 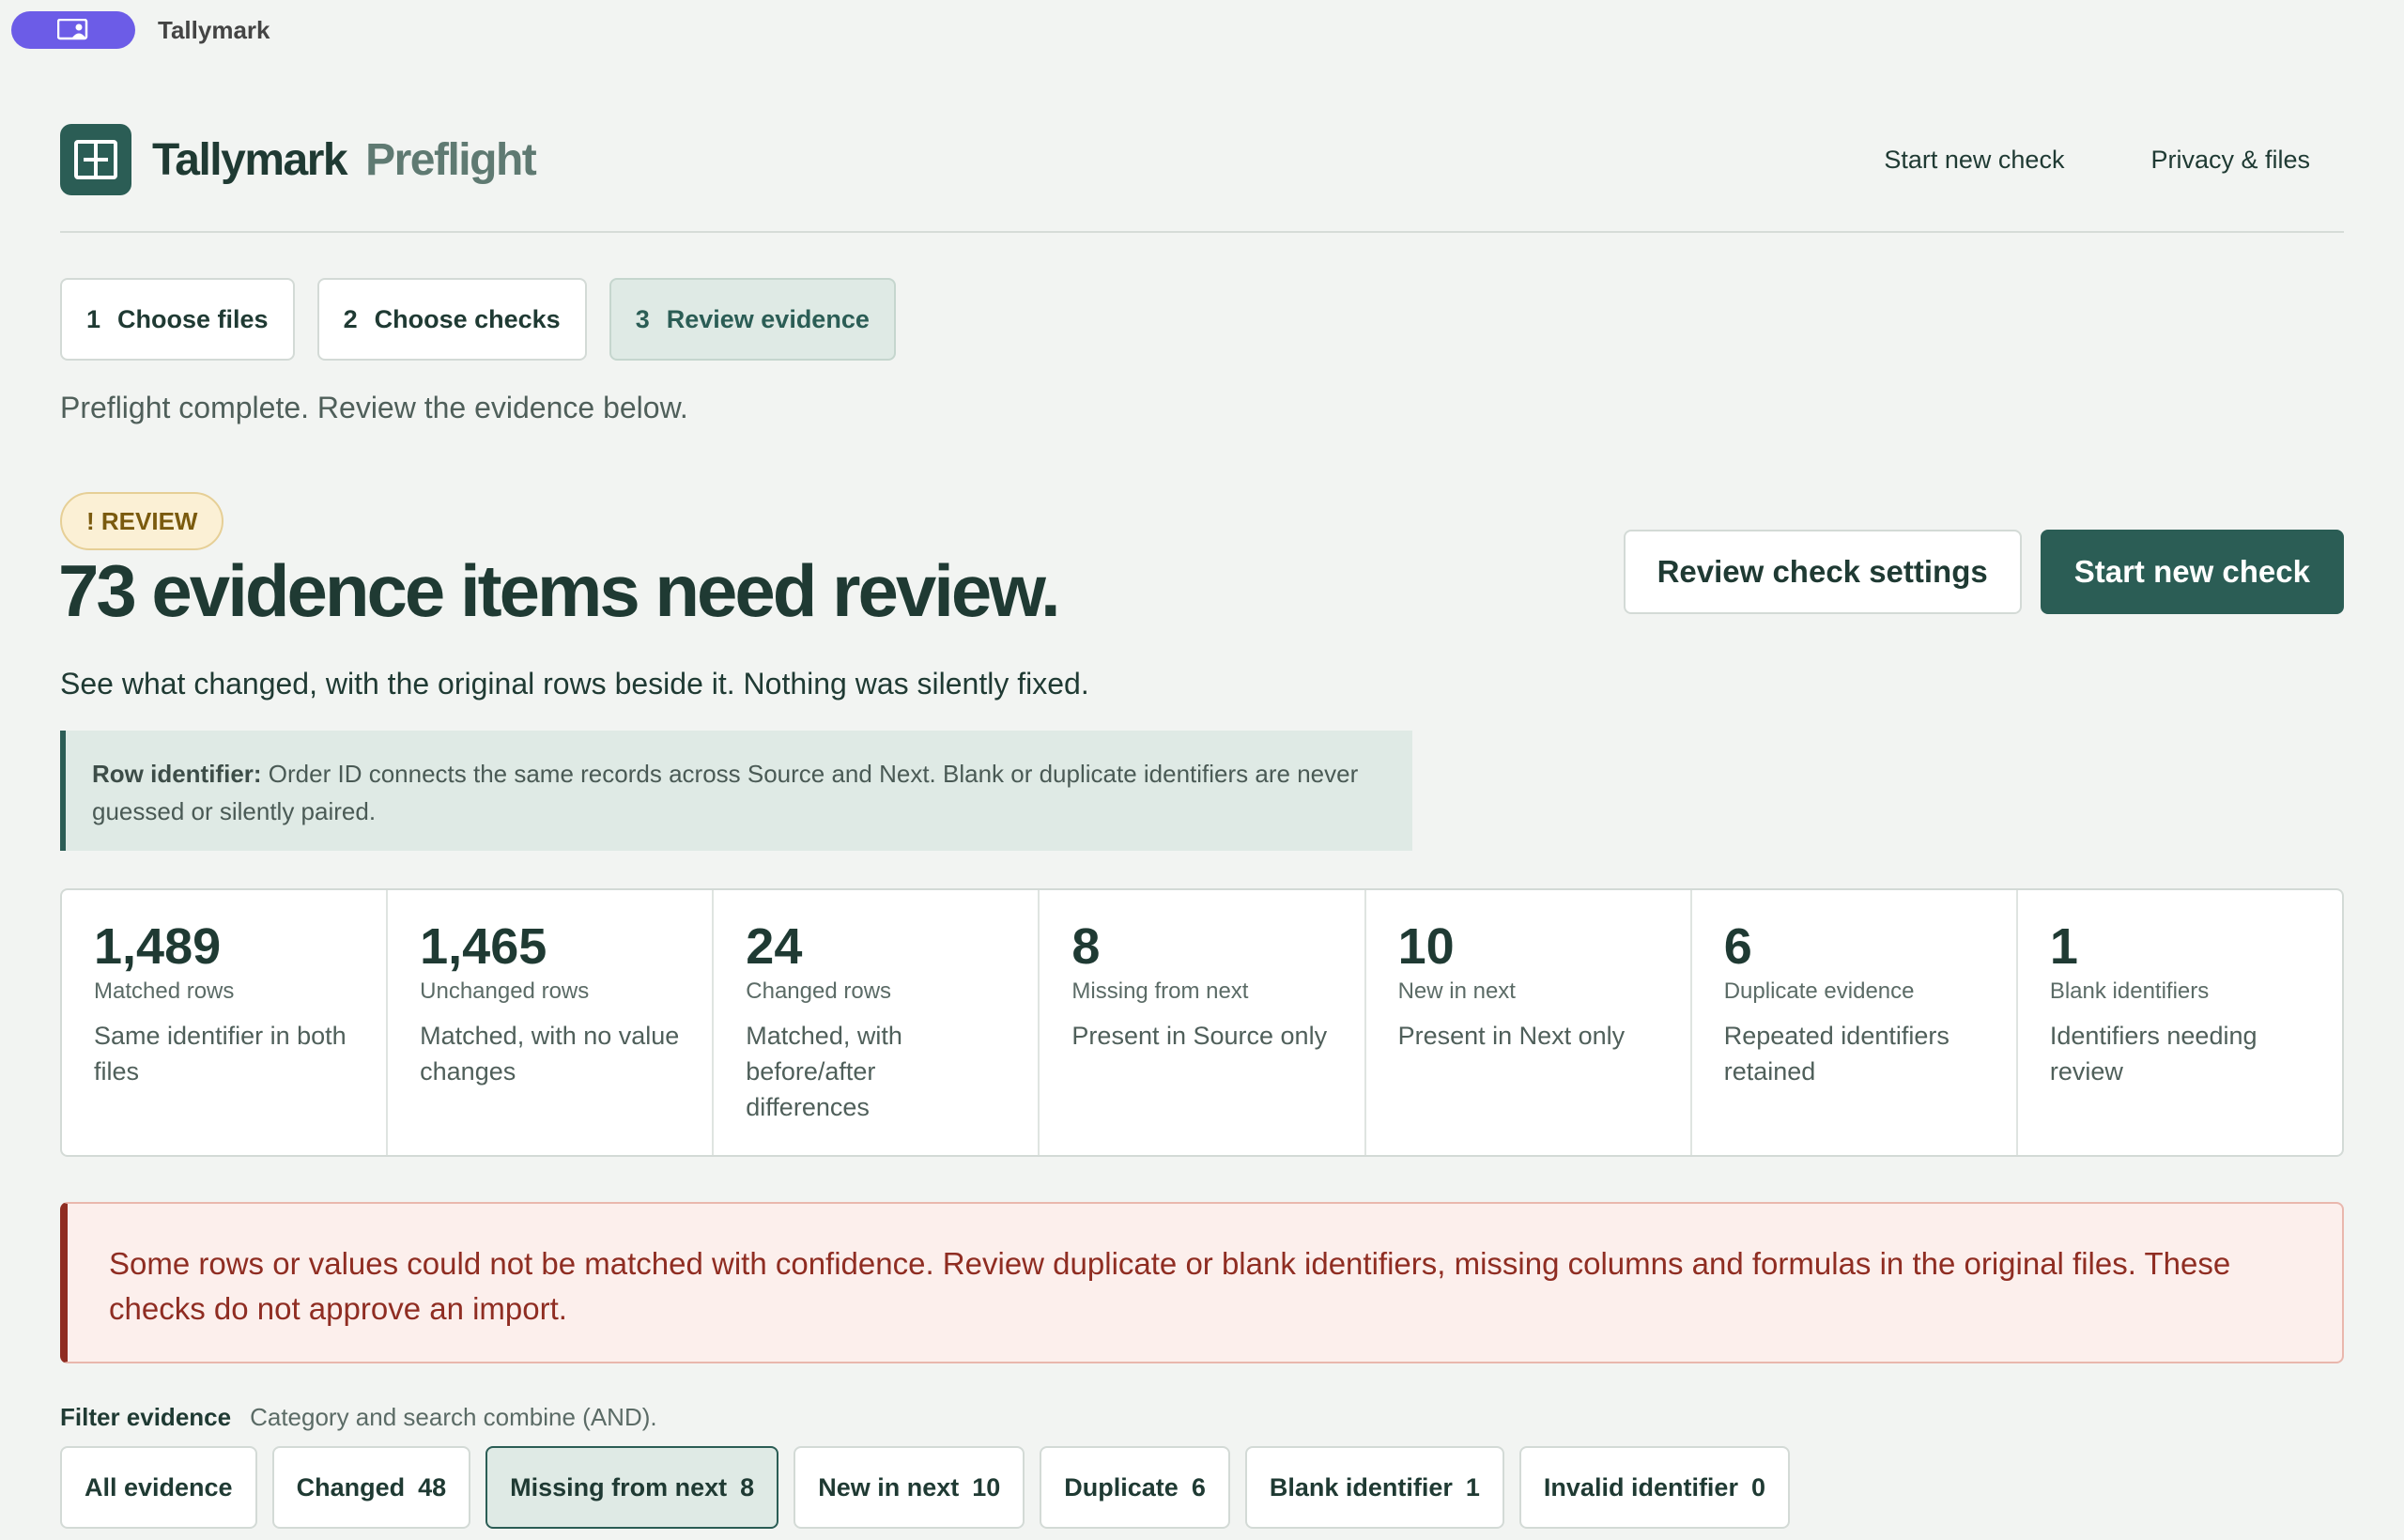 I want to click on step-number: 1, so click(x=93, y=318).